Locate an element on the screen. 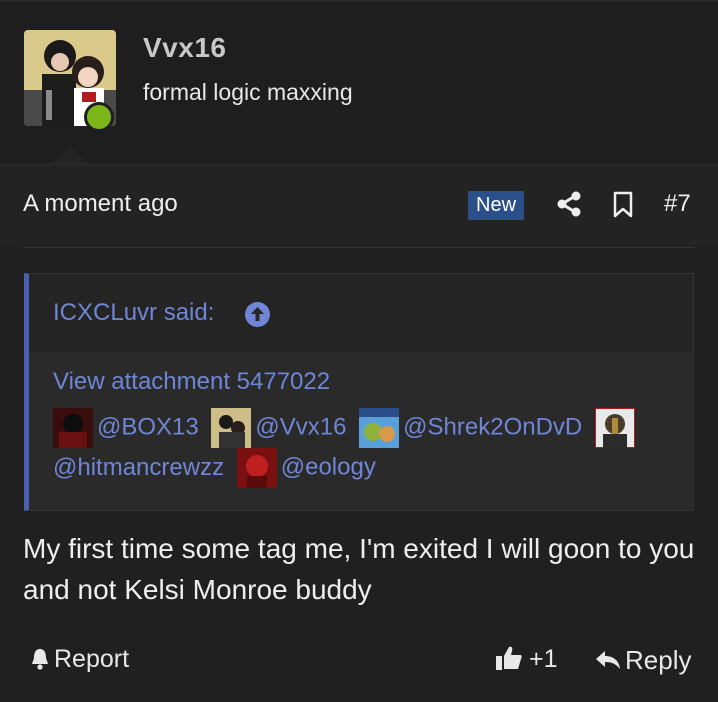 This screenshot has height=702, width=718. divider is located at coordinates (359, 247).